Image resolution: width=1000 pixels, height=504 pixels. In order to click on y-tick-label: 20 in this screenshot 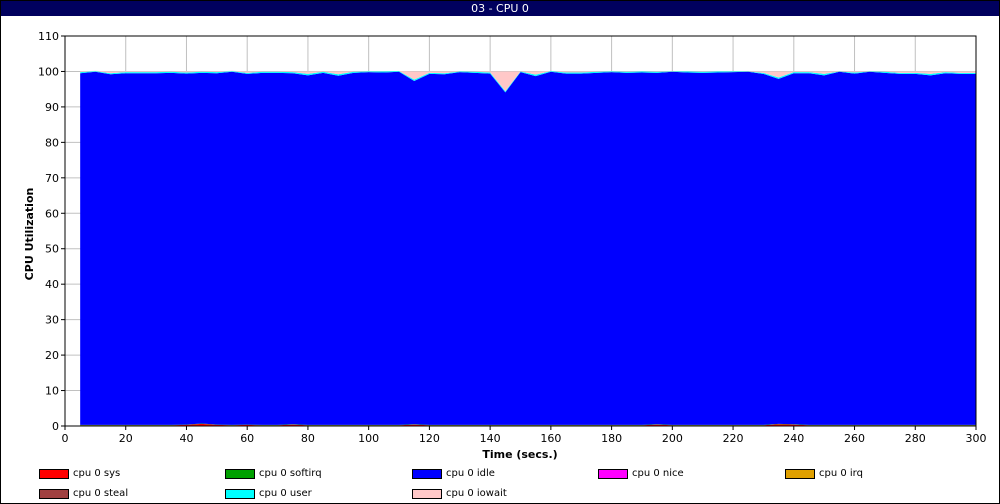, I will do `click(52, 355)`.